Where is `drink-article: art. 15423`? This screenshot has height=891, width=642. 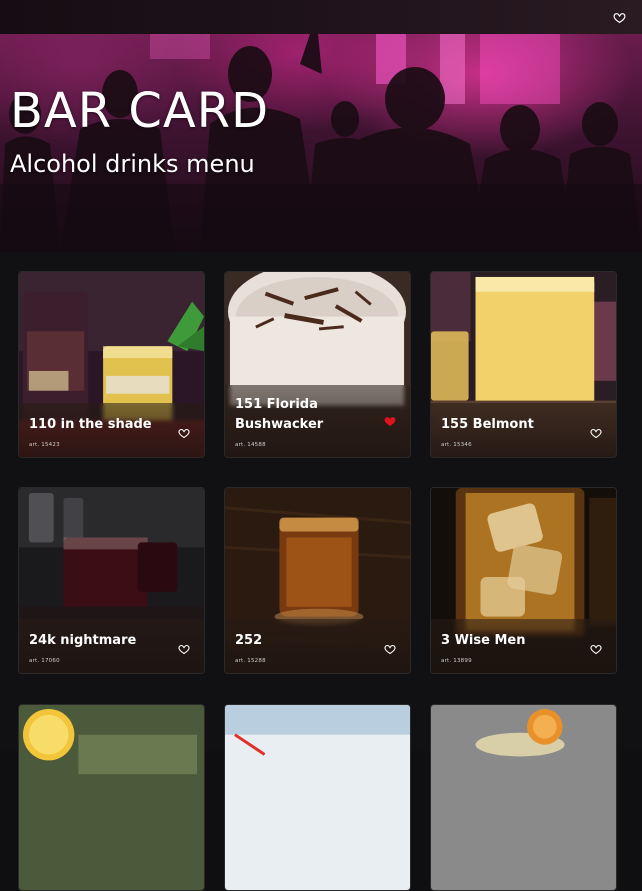 drink-article: art. 15423 is located at coordinates (44, 445).